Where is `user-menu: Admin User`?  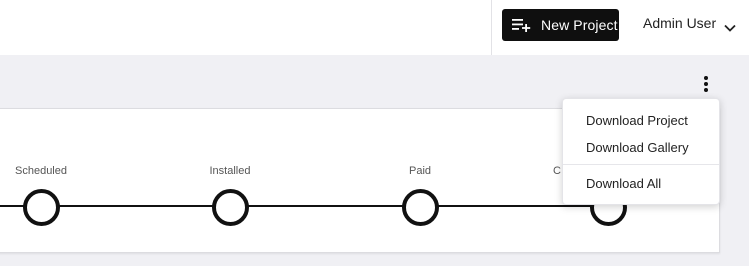
user-menu: Admin User is located at coordinates (689, 23).